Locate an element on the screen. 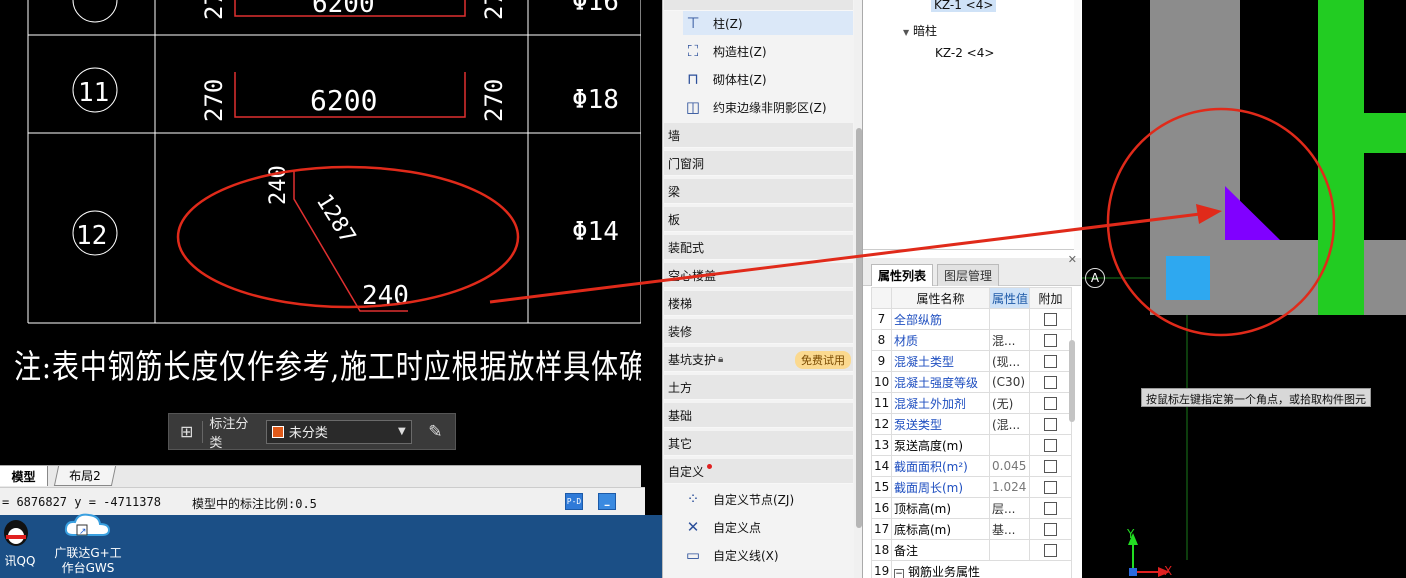  property-tabs: ✕ 属性列表 图层管理 is located at coordinates (972, 269).